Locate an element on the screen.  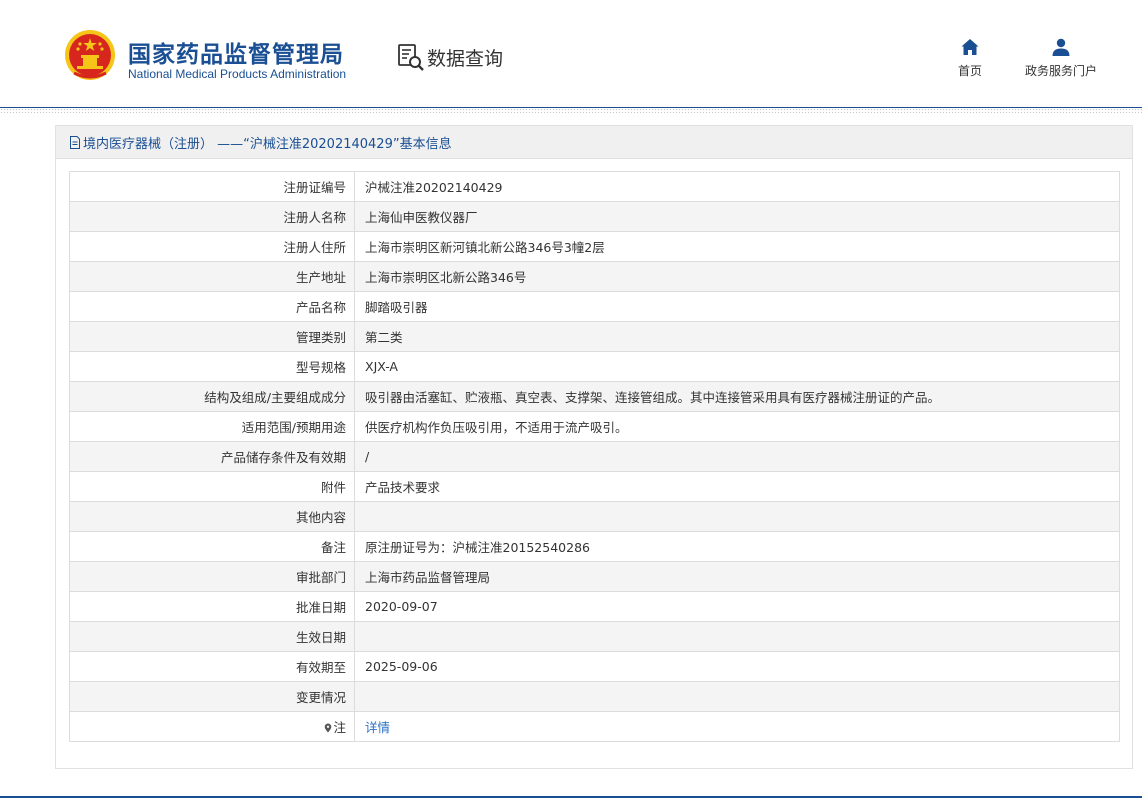
table-row: 有效期至 2025-09-06 is located at coordinates (594, 666).